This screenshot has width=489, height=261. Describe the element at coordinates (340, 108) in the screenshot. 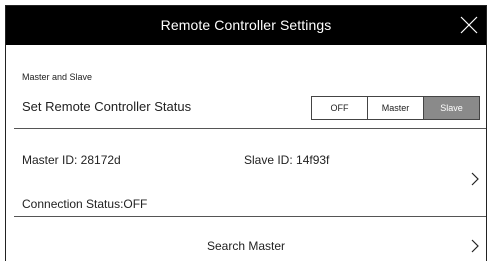

I see `status-option-off: OFF` at that location.